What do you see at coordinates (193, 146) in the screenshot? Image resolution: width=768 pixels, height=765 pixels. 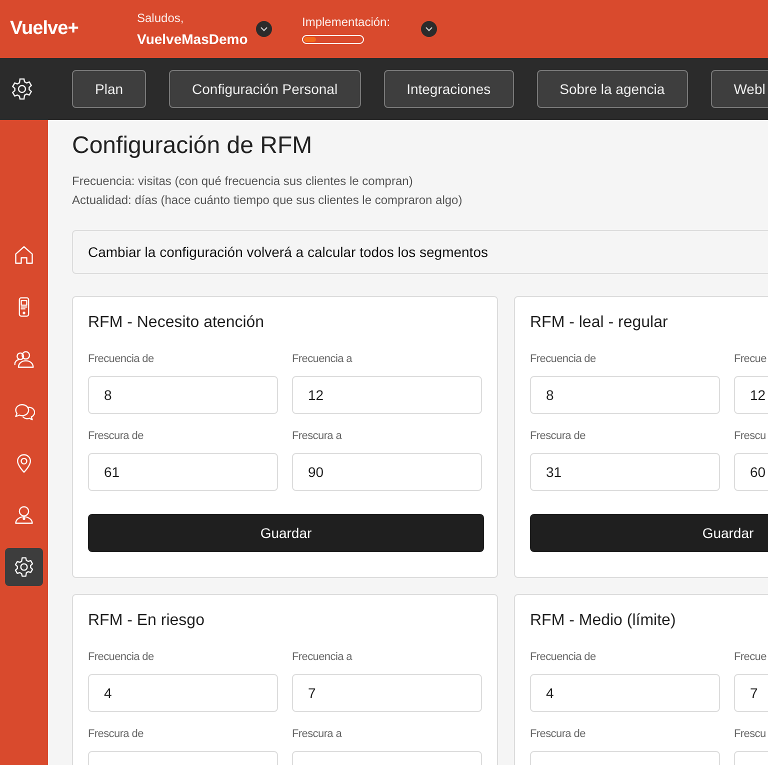 I see `page-title: Configuración de RFM` at bounding box center [193, 146].